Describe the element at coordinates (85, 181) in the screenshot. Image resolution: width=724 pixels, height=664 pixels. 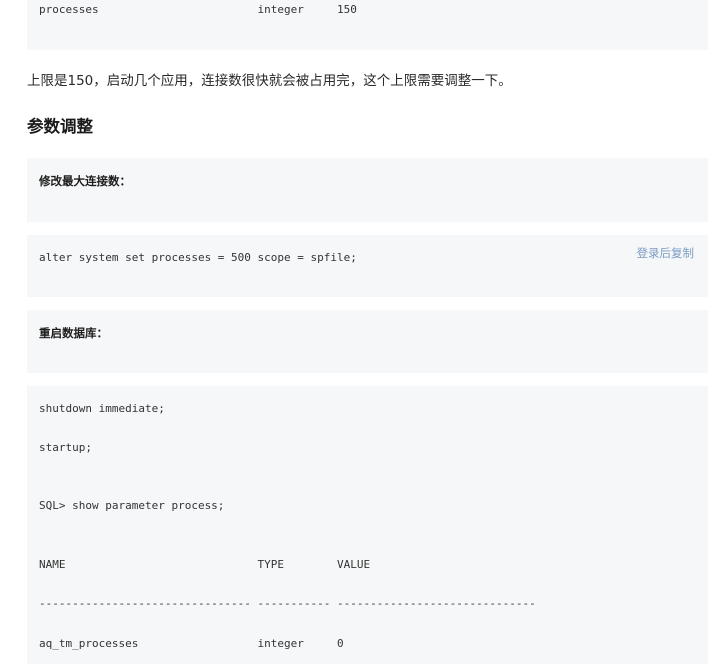
I see `step-label-modify-max-connections: 修改最大连接数：` at that location.